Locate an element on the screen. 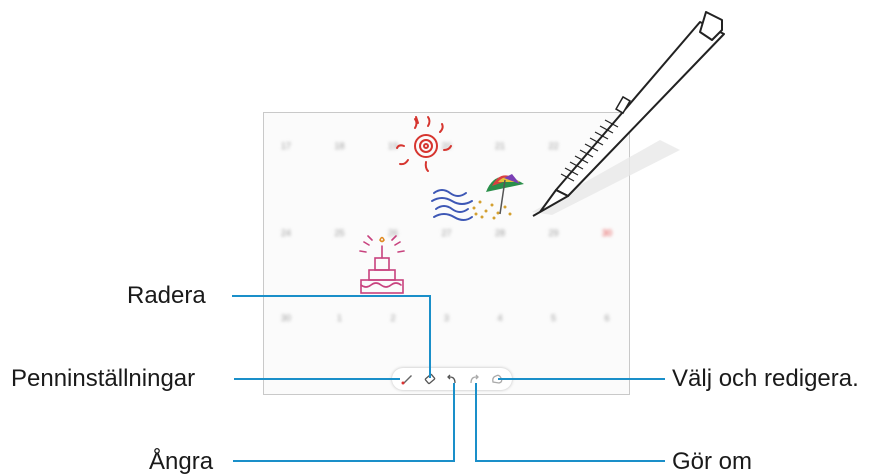  angra-label: Ångra is located at coordinates (181, 461).